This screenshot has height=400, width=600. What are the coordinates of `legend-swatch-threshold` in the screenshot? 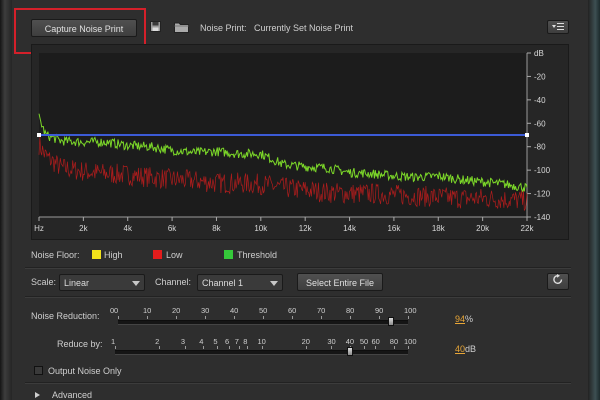 It's located at (228, 254).